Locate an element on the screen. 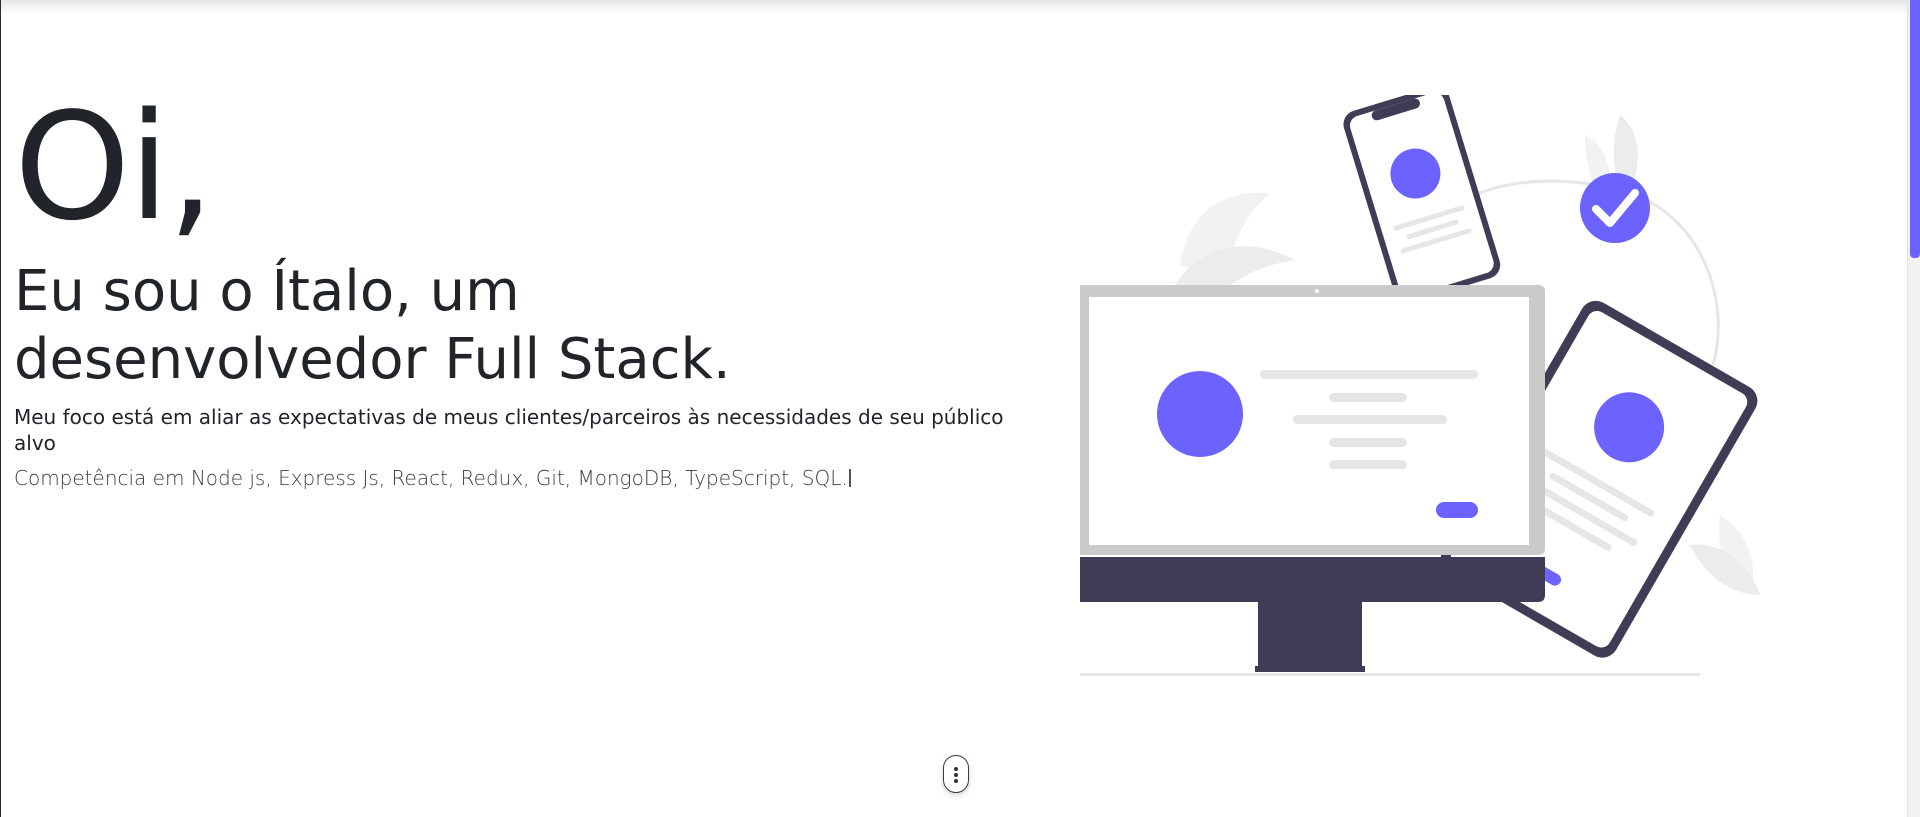 This screenshot has height=817, width=1920. check-badge-icon is located at coordinates (1615, 208).